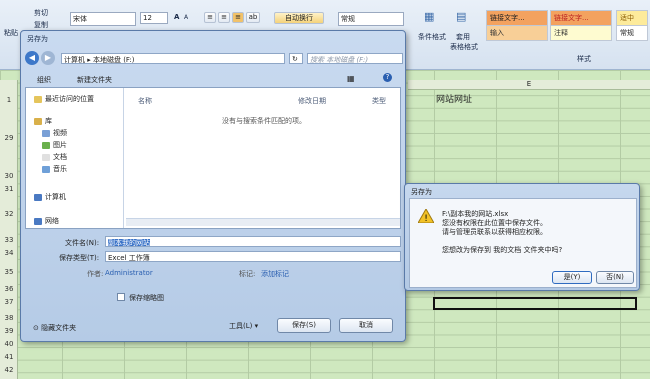 Image resolution: width=650 pixels, height=379 pixels. I want to click on organize-button: 组织, so click(44, 80).